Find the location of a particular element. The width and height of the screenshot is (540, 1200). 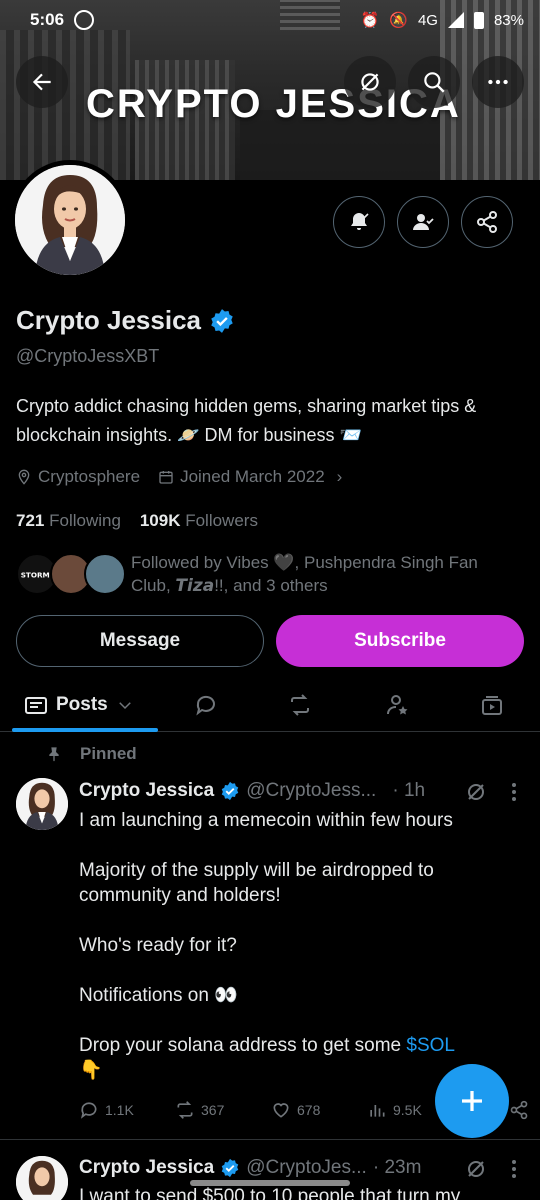

followers-label: Followers is located at coordinates (221, 520).